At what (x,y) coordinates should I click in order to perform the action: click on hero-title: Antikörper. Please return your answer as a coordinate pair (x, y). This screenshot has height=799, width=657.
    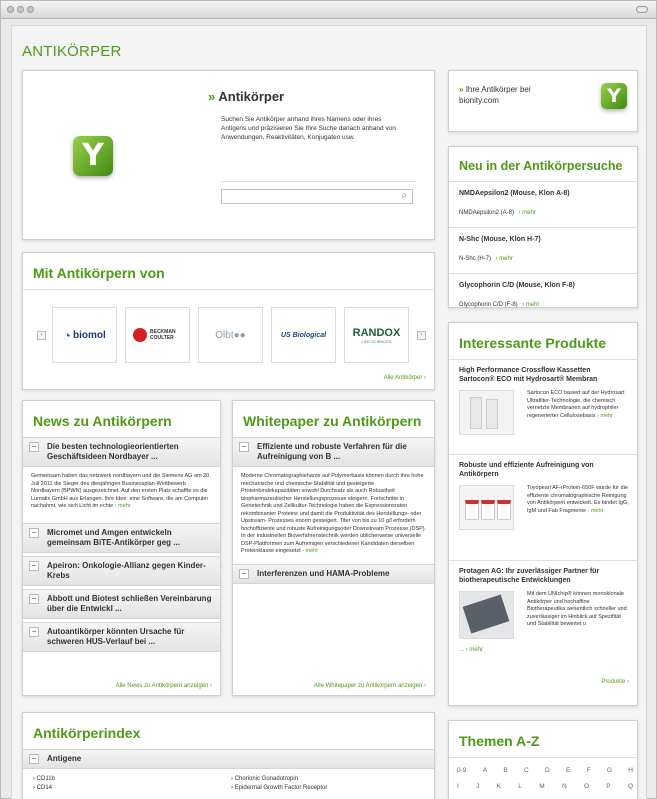
    Looking at the image, I should click on (251, 96).